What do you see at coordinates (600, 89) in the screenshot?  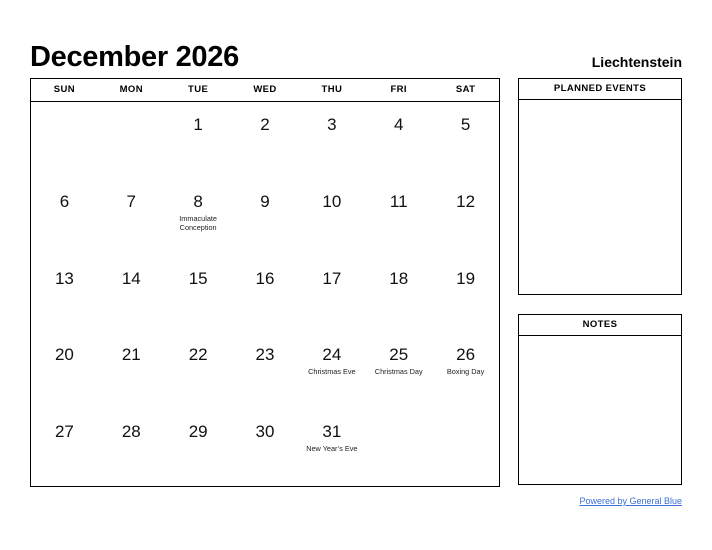 I see `planned-events-header: PLANNED EVENTS` at bounding box center [600, 89].